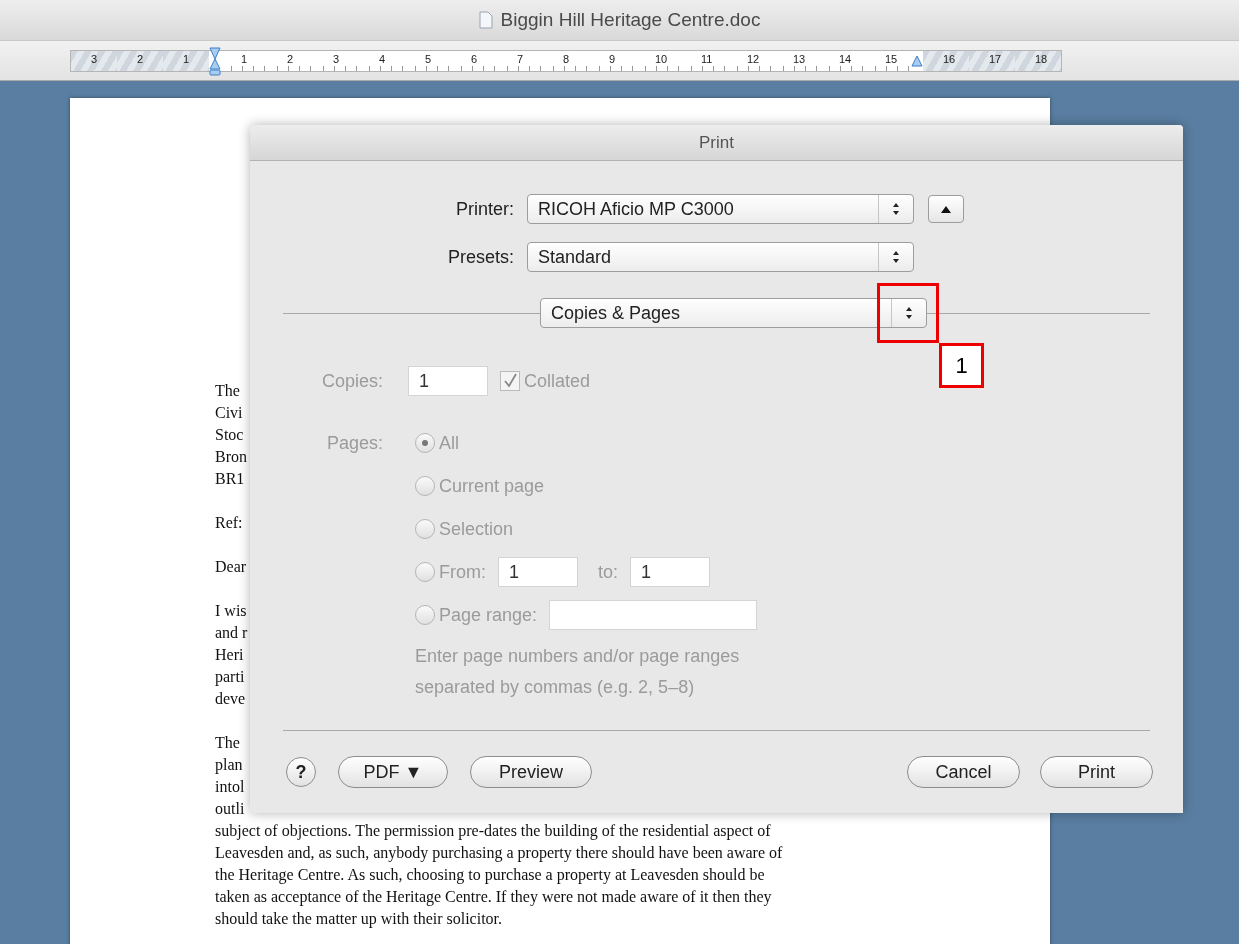 Image resolution: width=1239 pixels, height=944 pixels. Describe the element at coordinates (229, 413) in the screenshot. I see `document-text: Civi` at that location.